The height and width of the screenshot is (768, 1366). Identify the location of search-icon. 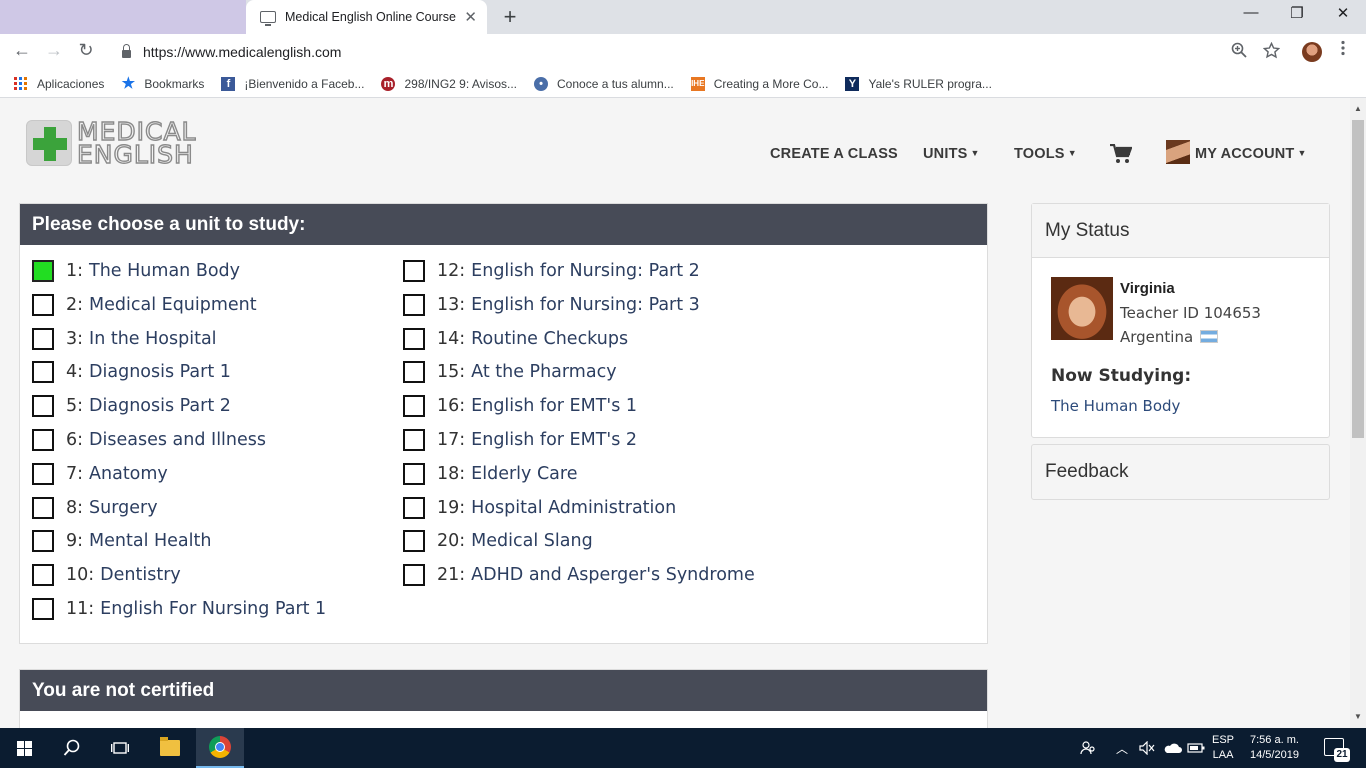
(71, 747).